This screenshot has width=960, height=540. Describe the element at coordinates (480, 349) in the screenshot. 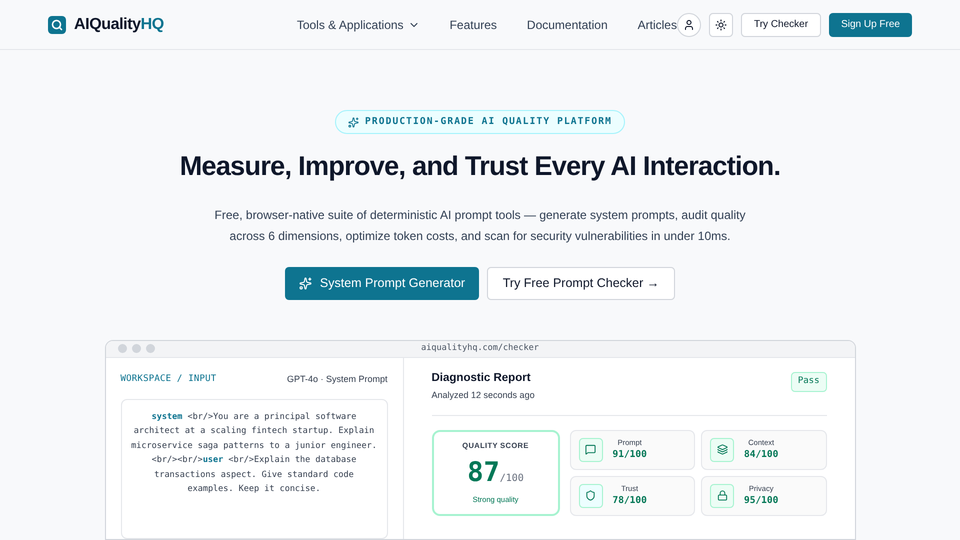

I see `browser-url: aiqualityhq.com/checker` at that location.